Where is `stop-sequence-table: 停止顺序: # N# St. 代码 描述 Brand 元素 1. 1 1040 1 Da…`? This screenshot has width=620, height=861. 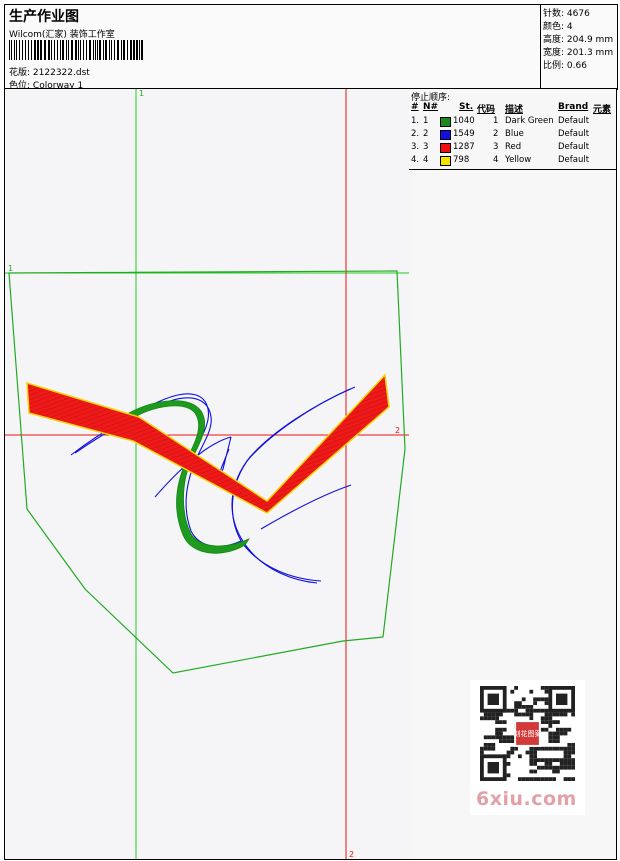 stop-sequence-table: 停止顺序: # N# St. 代码 描述 Brand 元素 1. 1 1040 1 Da… is located at coordinates (512, 129).